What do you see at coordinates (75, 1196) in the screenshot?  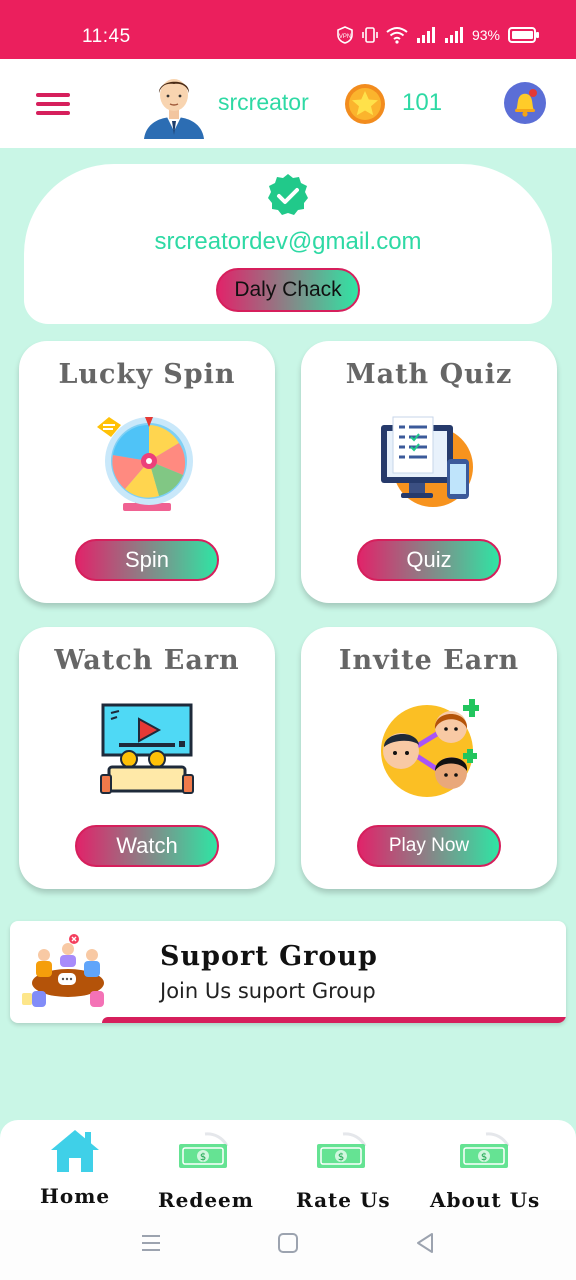 I see `nav-label: Home` at bounding box center [75, 1196].